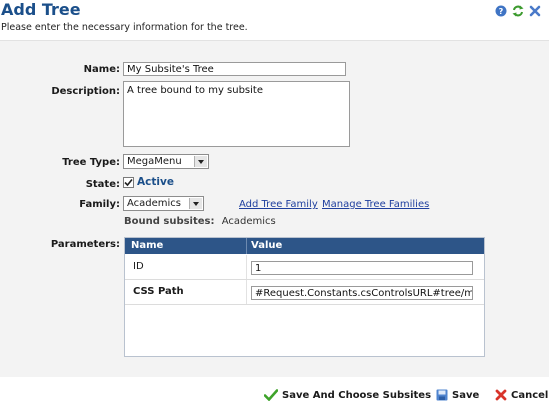 The width and height of the screenshot is (549, 408). I want to click on grid-header: Name Value, so click(304, 246).